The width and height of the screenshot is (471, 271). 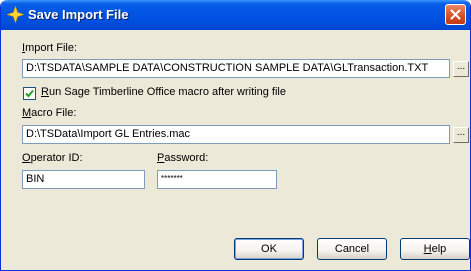 What do you see at coordinates (45, 92) in the screenshot?
I see `run-macro-label-hotkey: R` at bounding box center [45, 92].